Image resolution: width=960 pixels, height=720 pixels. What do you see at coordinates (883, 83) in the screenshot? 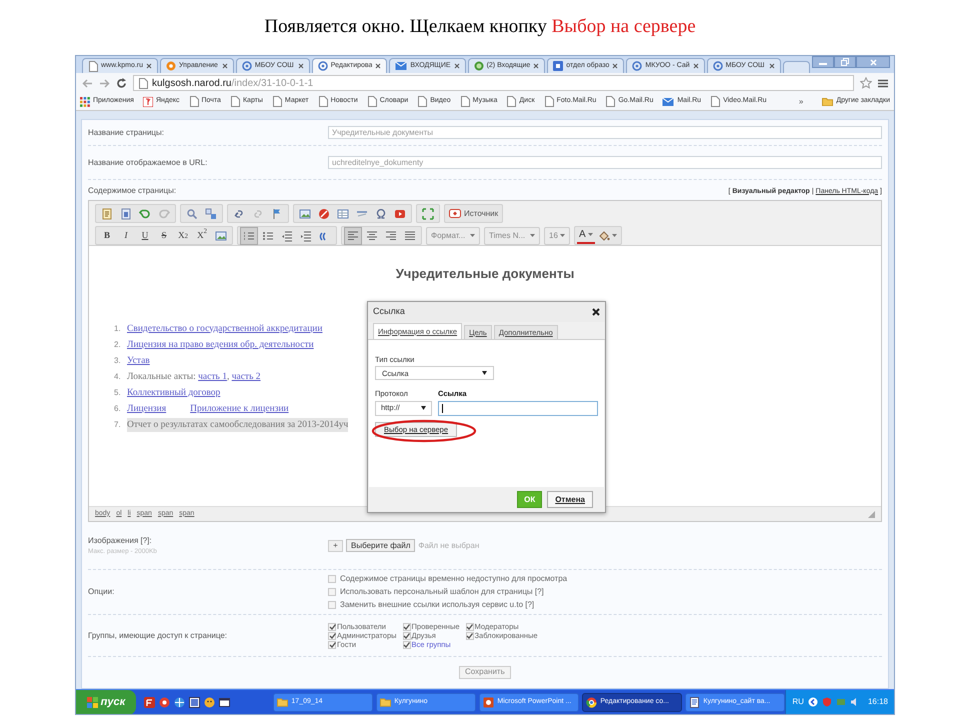
I see `menu-icon` at bounding box center [883, 83].